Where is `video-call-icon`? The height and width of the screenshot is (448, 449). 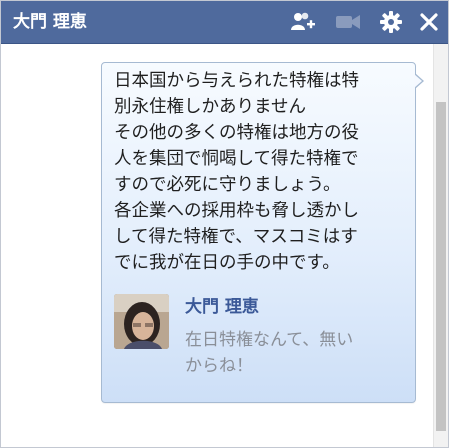
video-call-icon is located at coordinates (348, 22).